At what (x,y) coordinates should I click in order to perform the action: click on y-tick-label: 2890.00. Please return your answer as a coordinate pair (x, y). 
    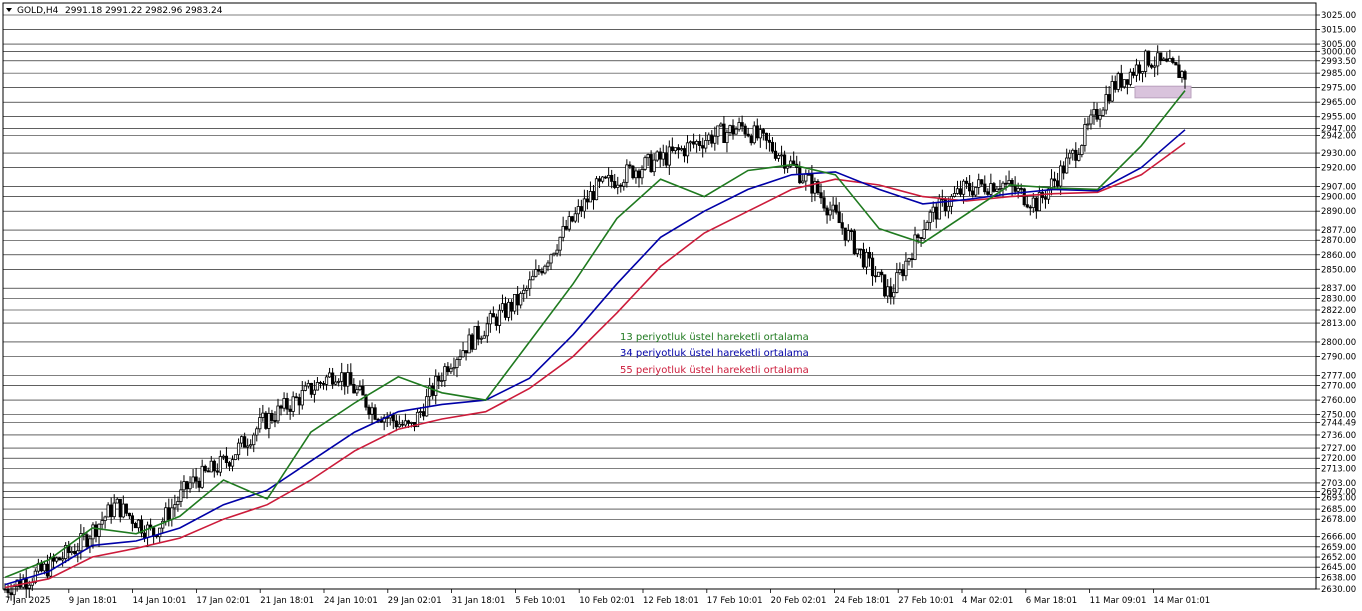
    Looking at the image, I should click on (1338, 212).